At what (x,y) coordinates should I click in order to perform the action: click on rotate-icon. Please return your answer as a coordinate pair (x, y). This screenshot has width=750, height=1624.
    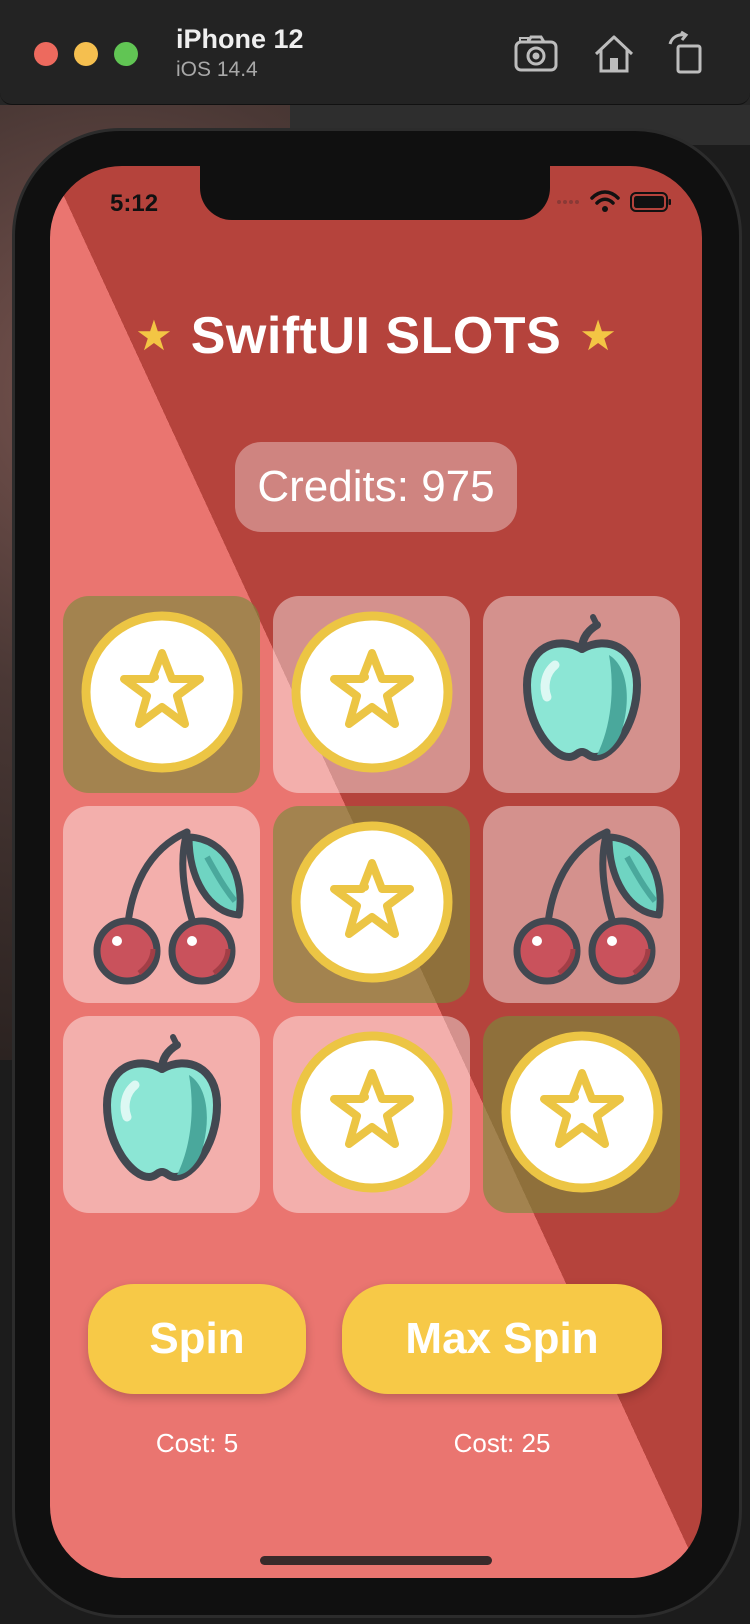
    Looking at the image, I should click on (688, 54).